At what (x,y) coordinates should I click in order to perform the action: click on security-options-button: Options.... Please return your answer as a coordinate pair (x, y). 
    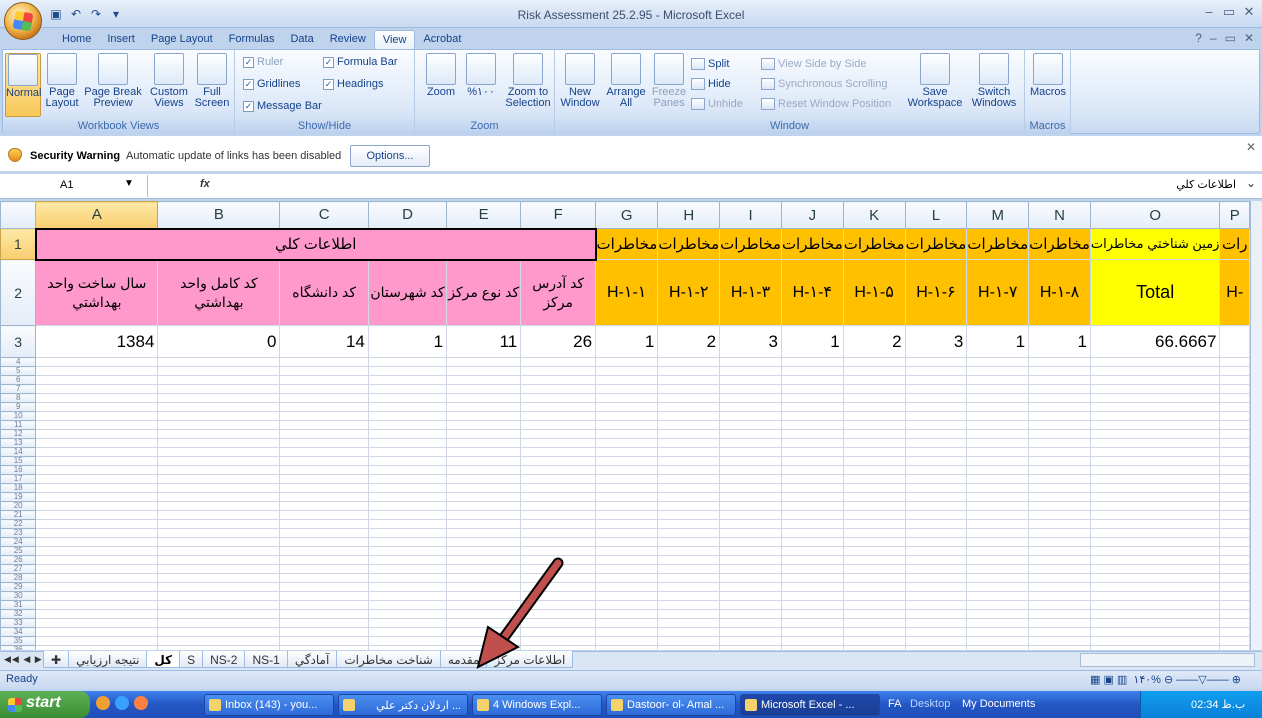
    Looking at the image, I should click on (390, 156).